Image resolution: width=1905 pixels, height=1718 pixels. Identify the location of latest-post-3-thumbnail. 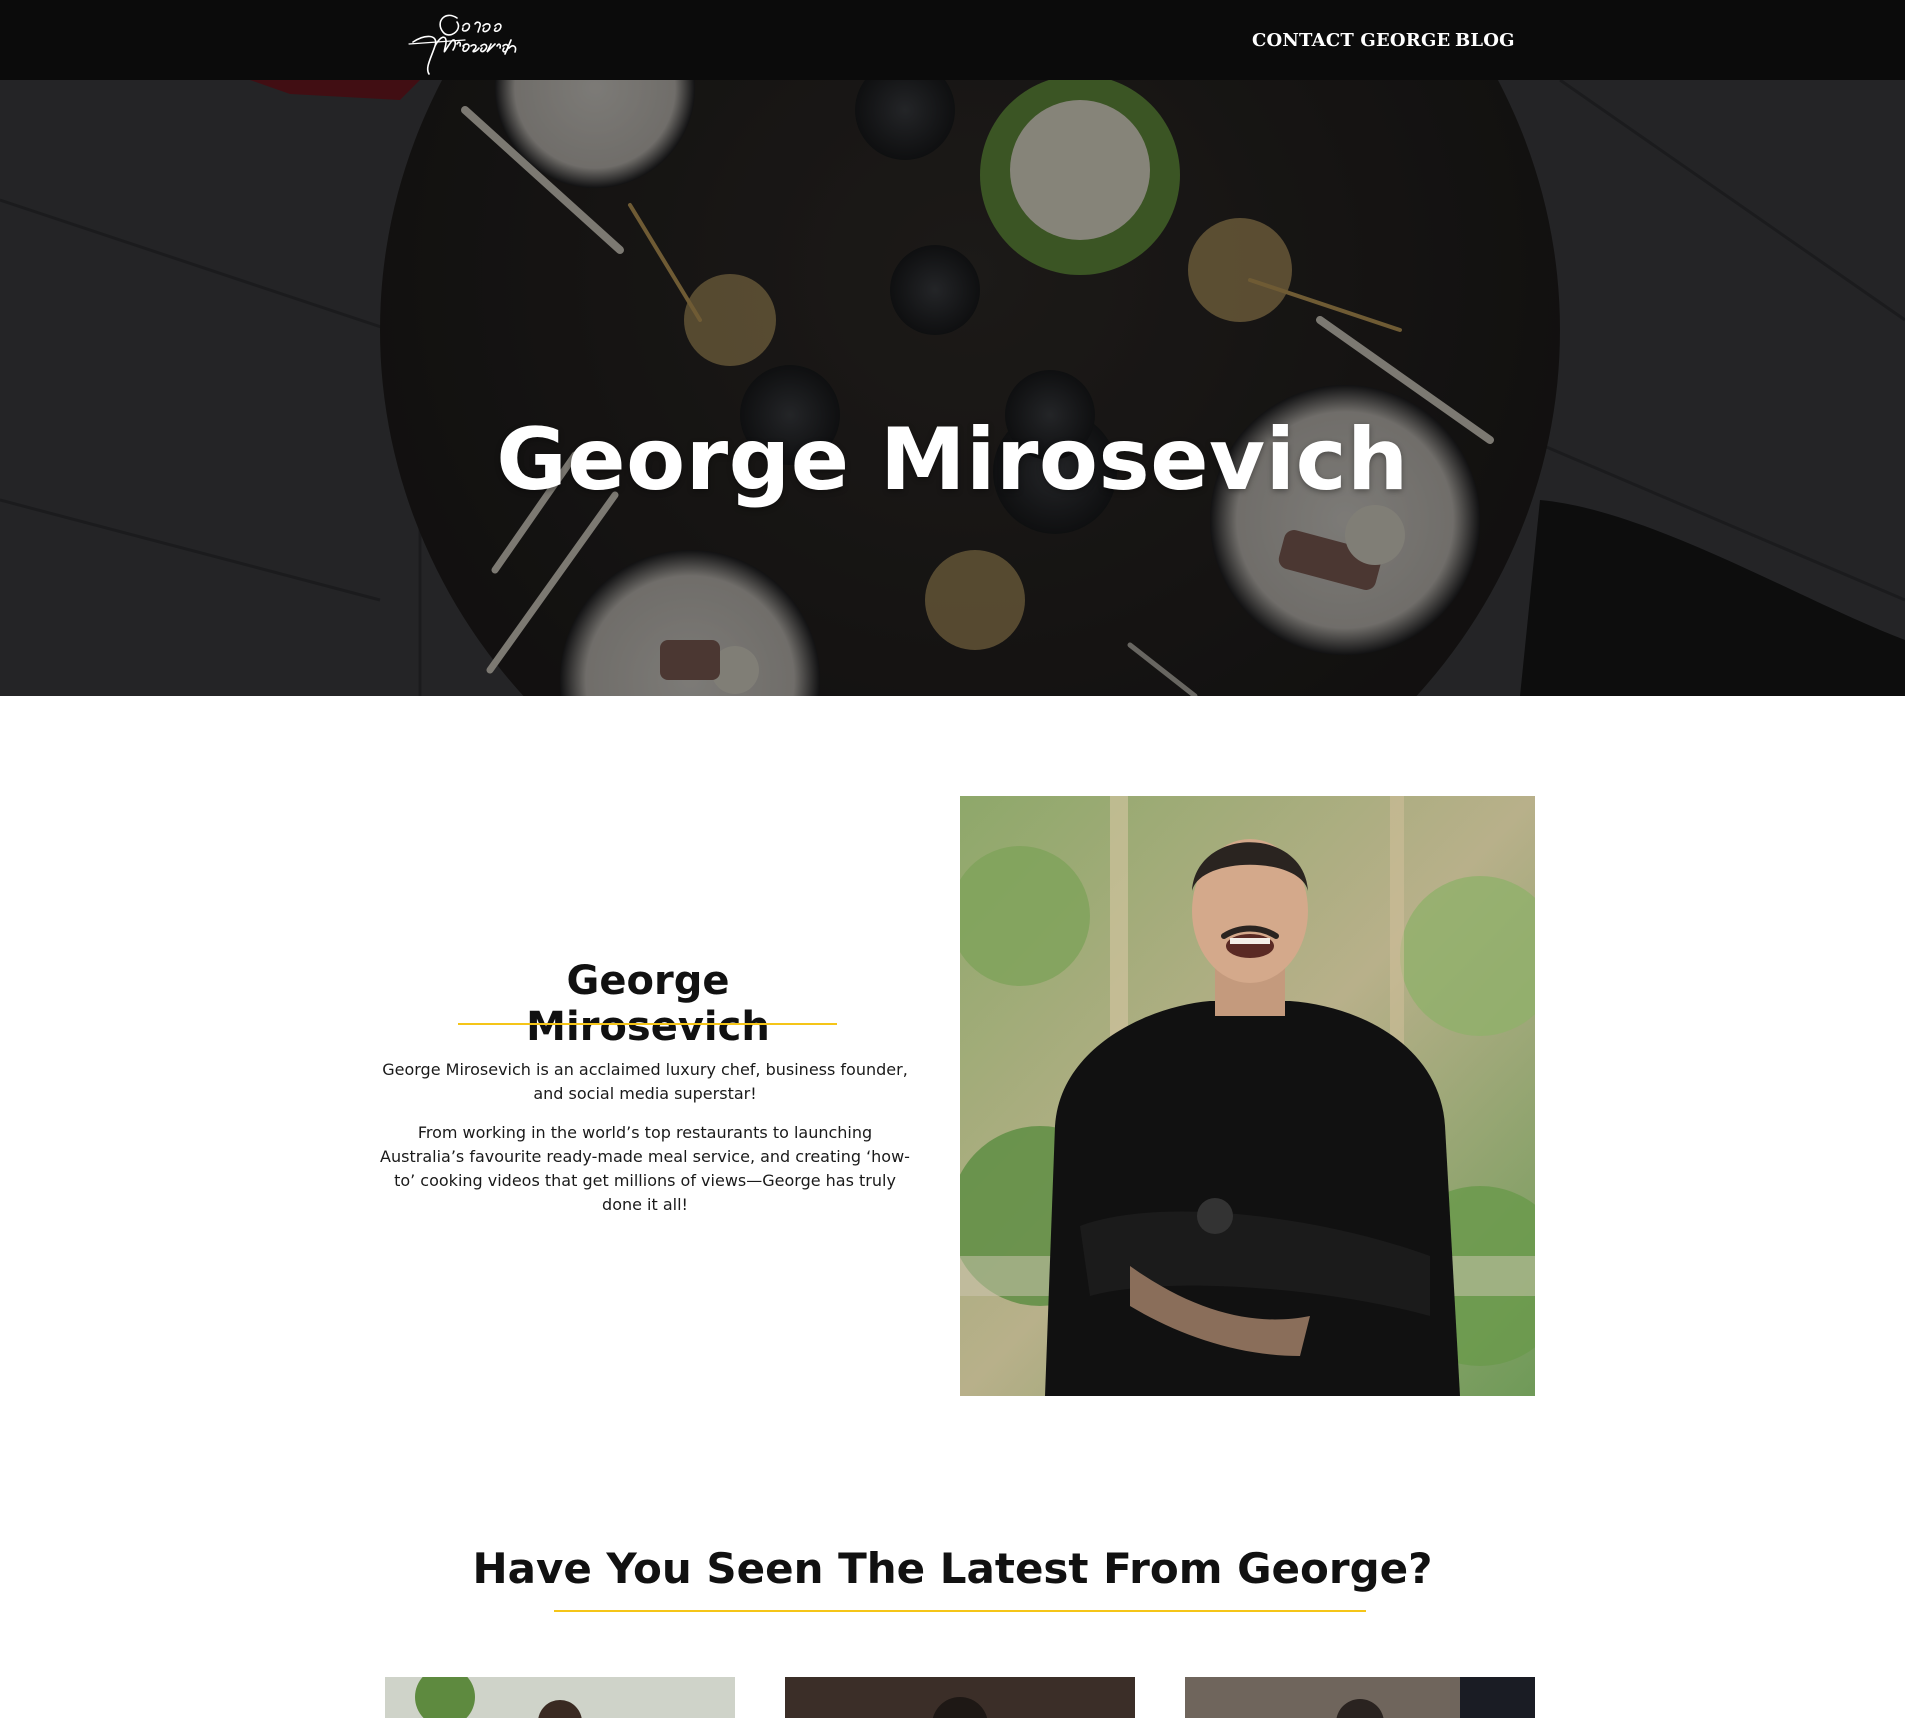
(1360, 1697).